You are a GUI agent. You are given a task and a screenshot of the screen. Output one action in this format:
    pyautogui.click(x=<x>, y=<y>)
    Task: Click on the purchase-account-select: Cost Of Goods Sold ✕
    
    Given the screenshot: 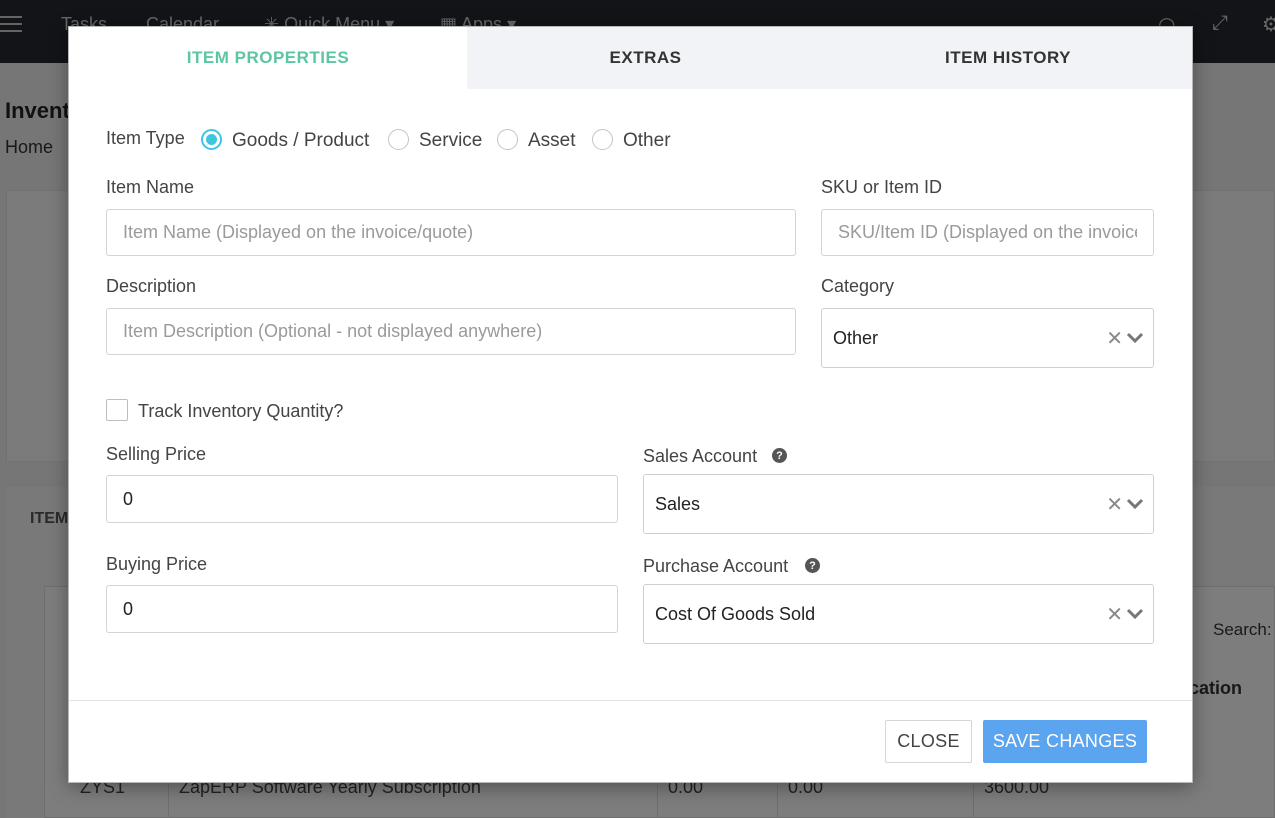 What is the action you would take?
    pyautogui.click(x=898, y=614)
    